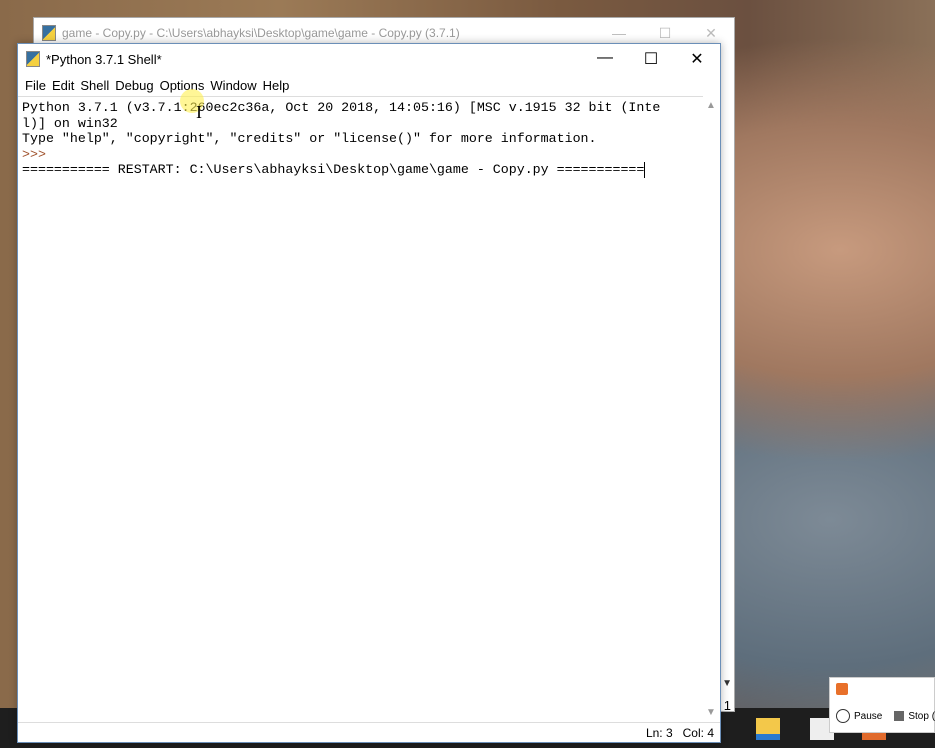  Describe the element at coordinates (369, 732) in the screenshot. I see `status-bar: Ln: 3 Col: 4` at that location.